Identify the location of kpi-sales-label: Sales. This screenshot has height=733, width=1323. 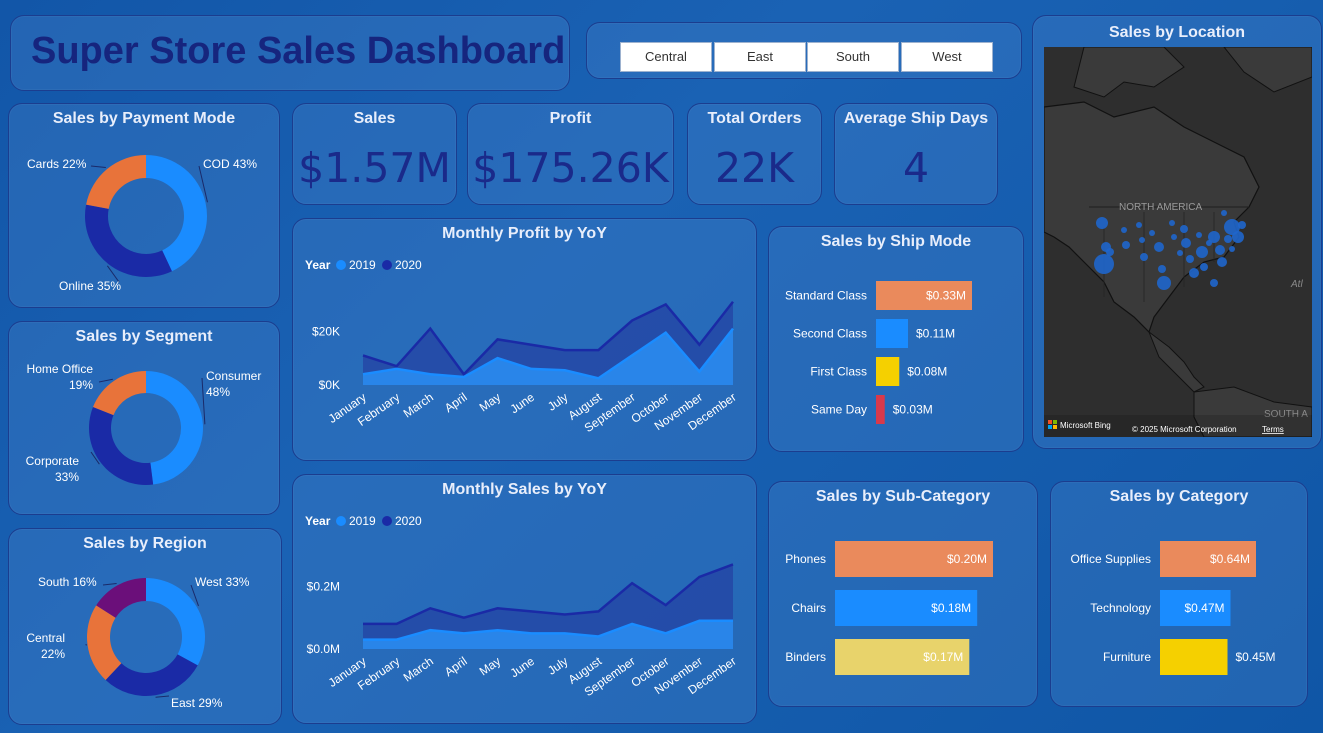
(374, 118).